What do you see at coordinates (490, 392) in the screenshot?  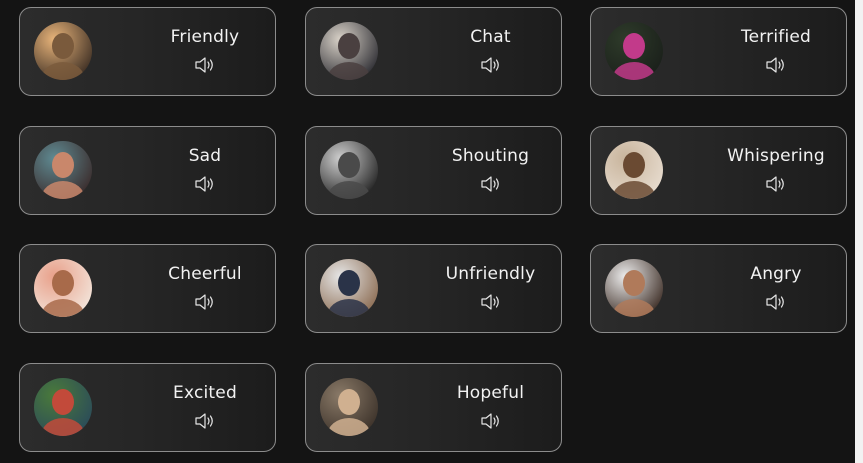 I see `emotion-label: Hopeful` at bounding box center [490, 392].